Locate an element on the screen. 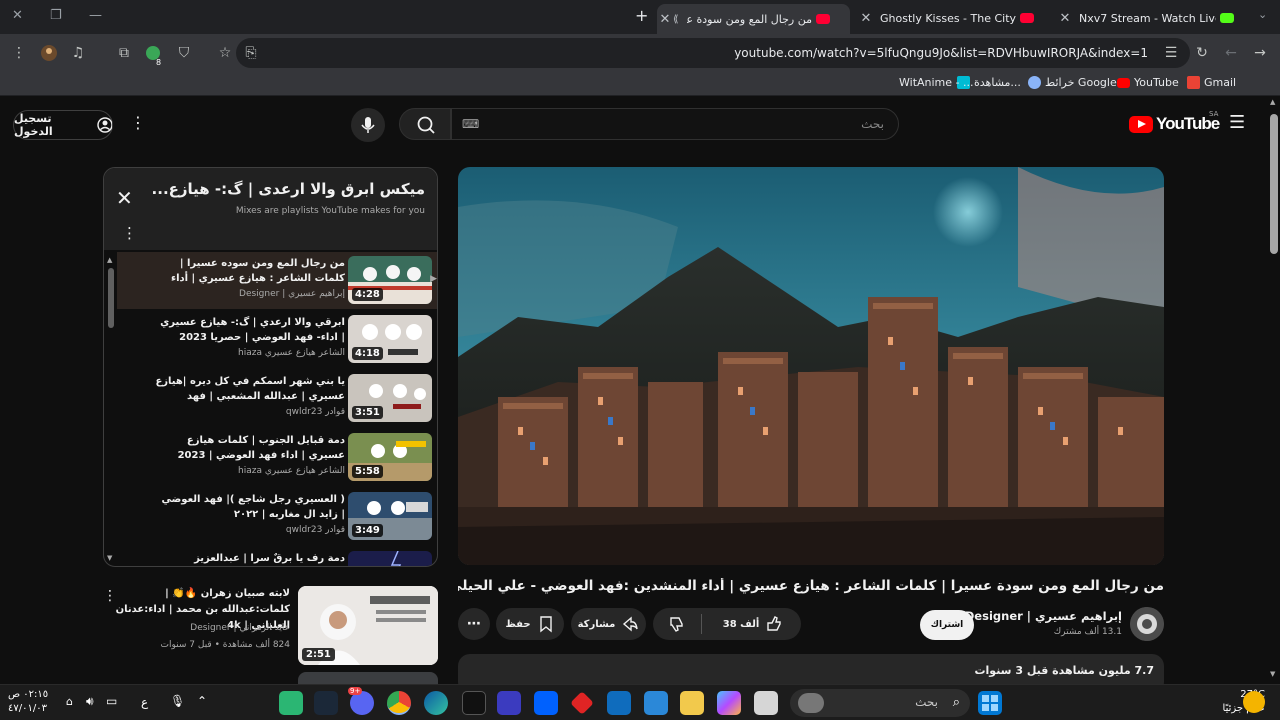  mic-tray-icon: 🎙︎ is located at coordinates (177, 701).